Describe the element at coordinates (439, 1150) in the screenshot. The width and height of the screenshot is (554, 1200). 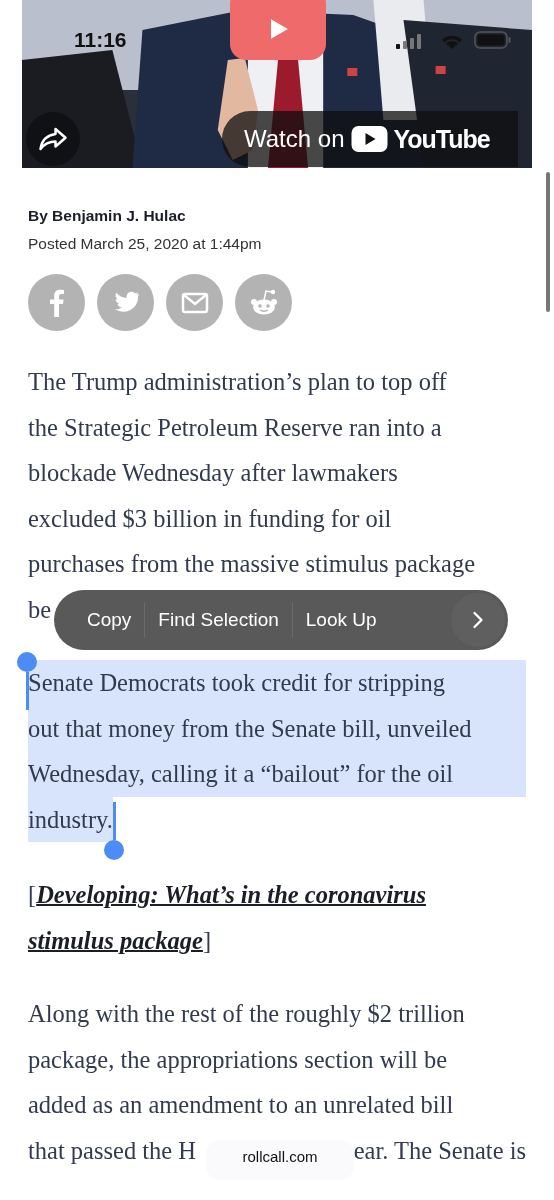
I see `text-fragment: ear. The Senate is` at that location.